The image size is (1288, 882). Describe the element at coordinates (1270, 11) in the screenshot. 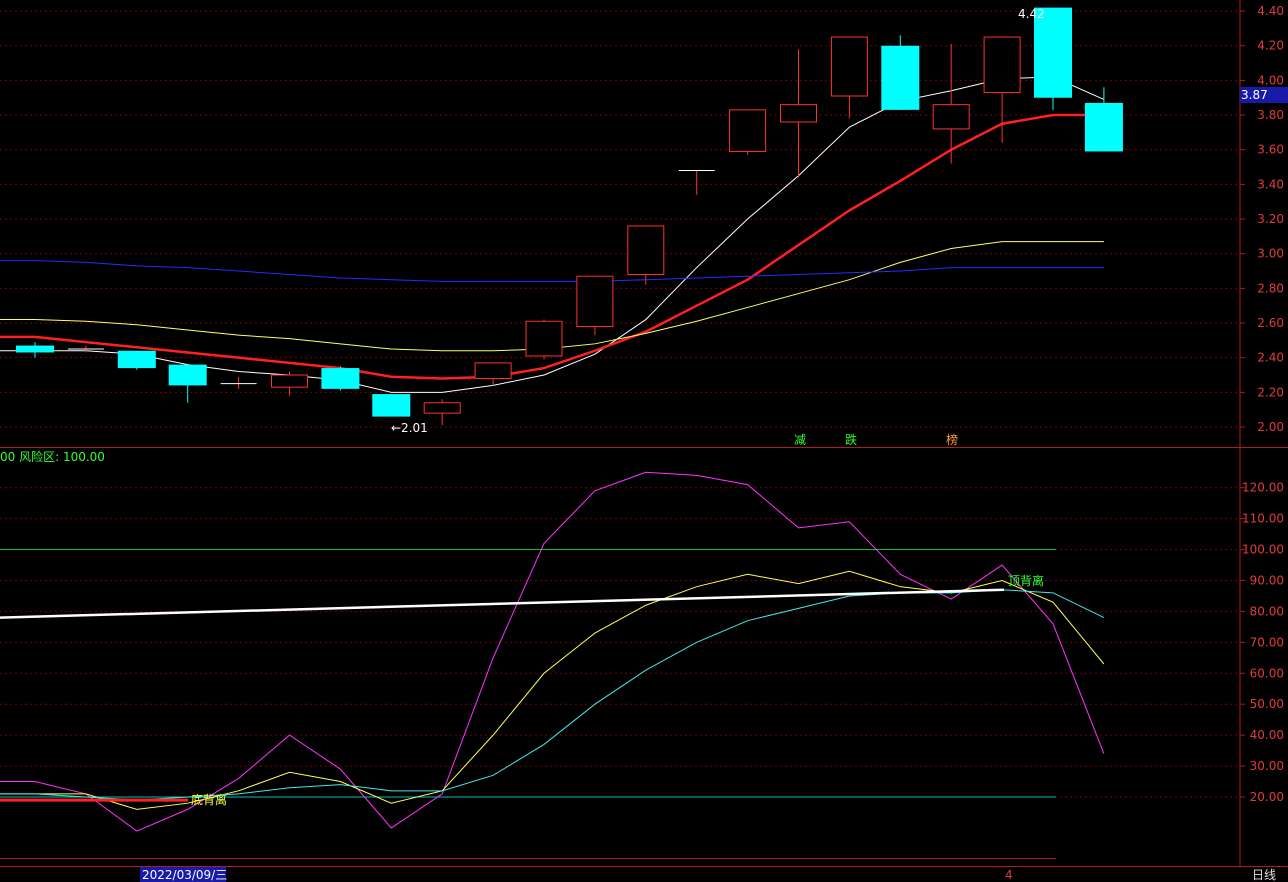

I see `price-tick-label: 4.40` at that location.